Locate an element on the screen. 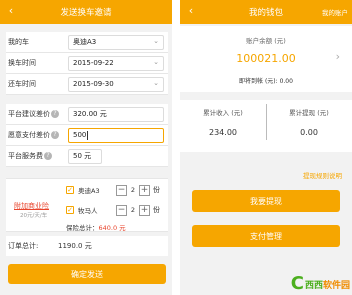 This screenshot has height=295, width=352. pay-diff-input: 500 is located at coordinates (116, 135).